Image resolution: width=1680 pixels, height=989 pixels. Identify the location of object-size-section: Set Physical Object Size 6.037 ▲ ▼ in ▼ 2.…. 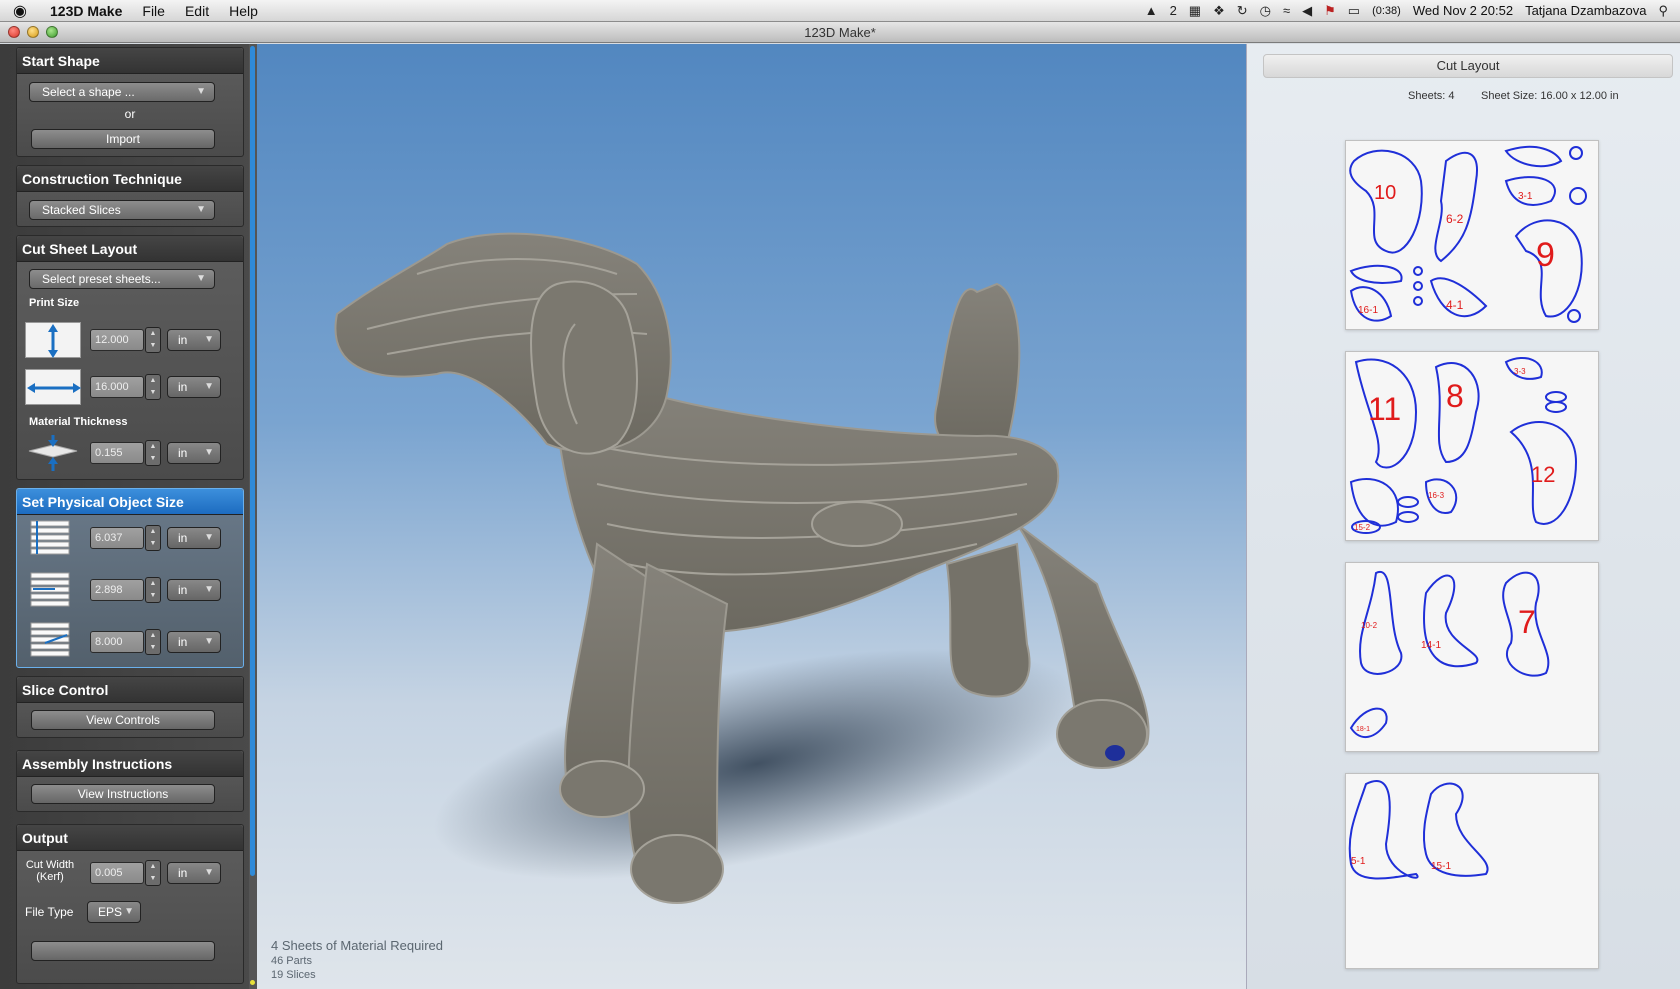
(130, 578).